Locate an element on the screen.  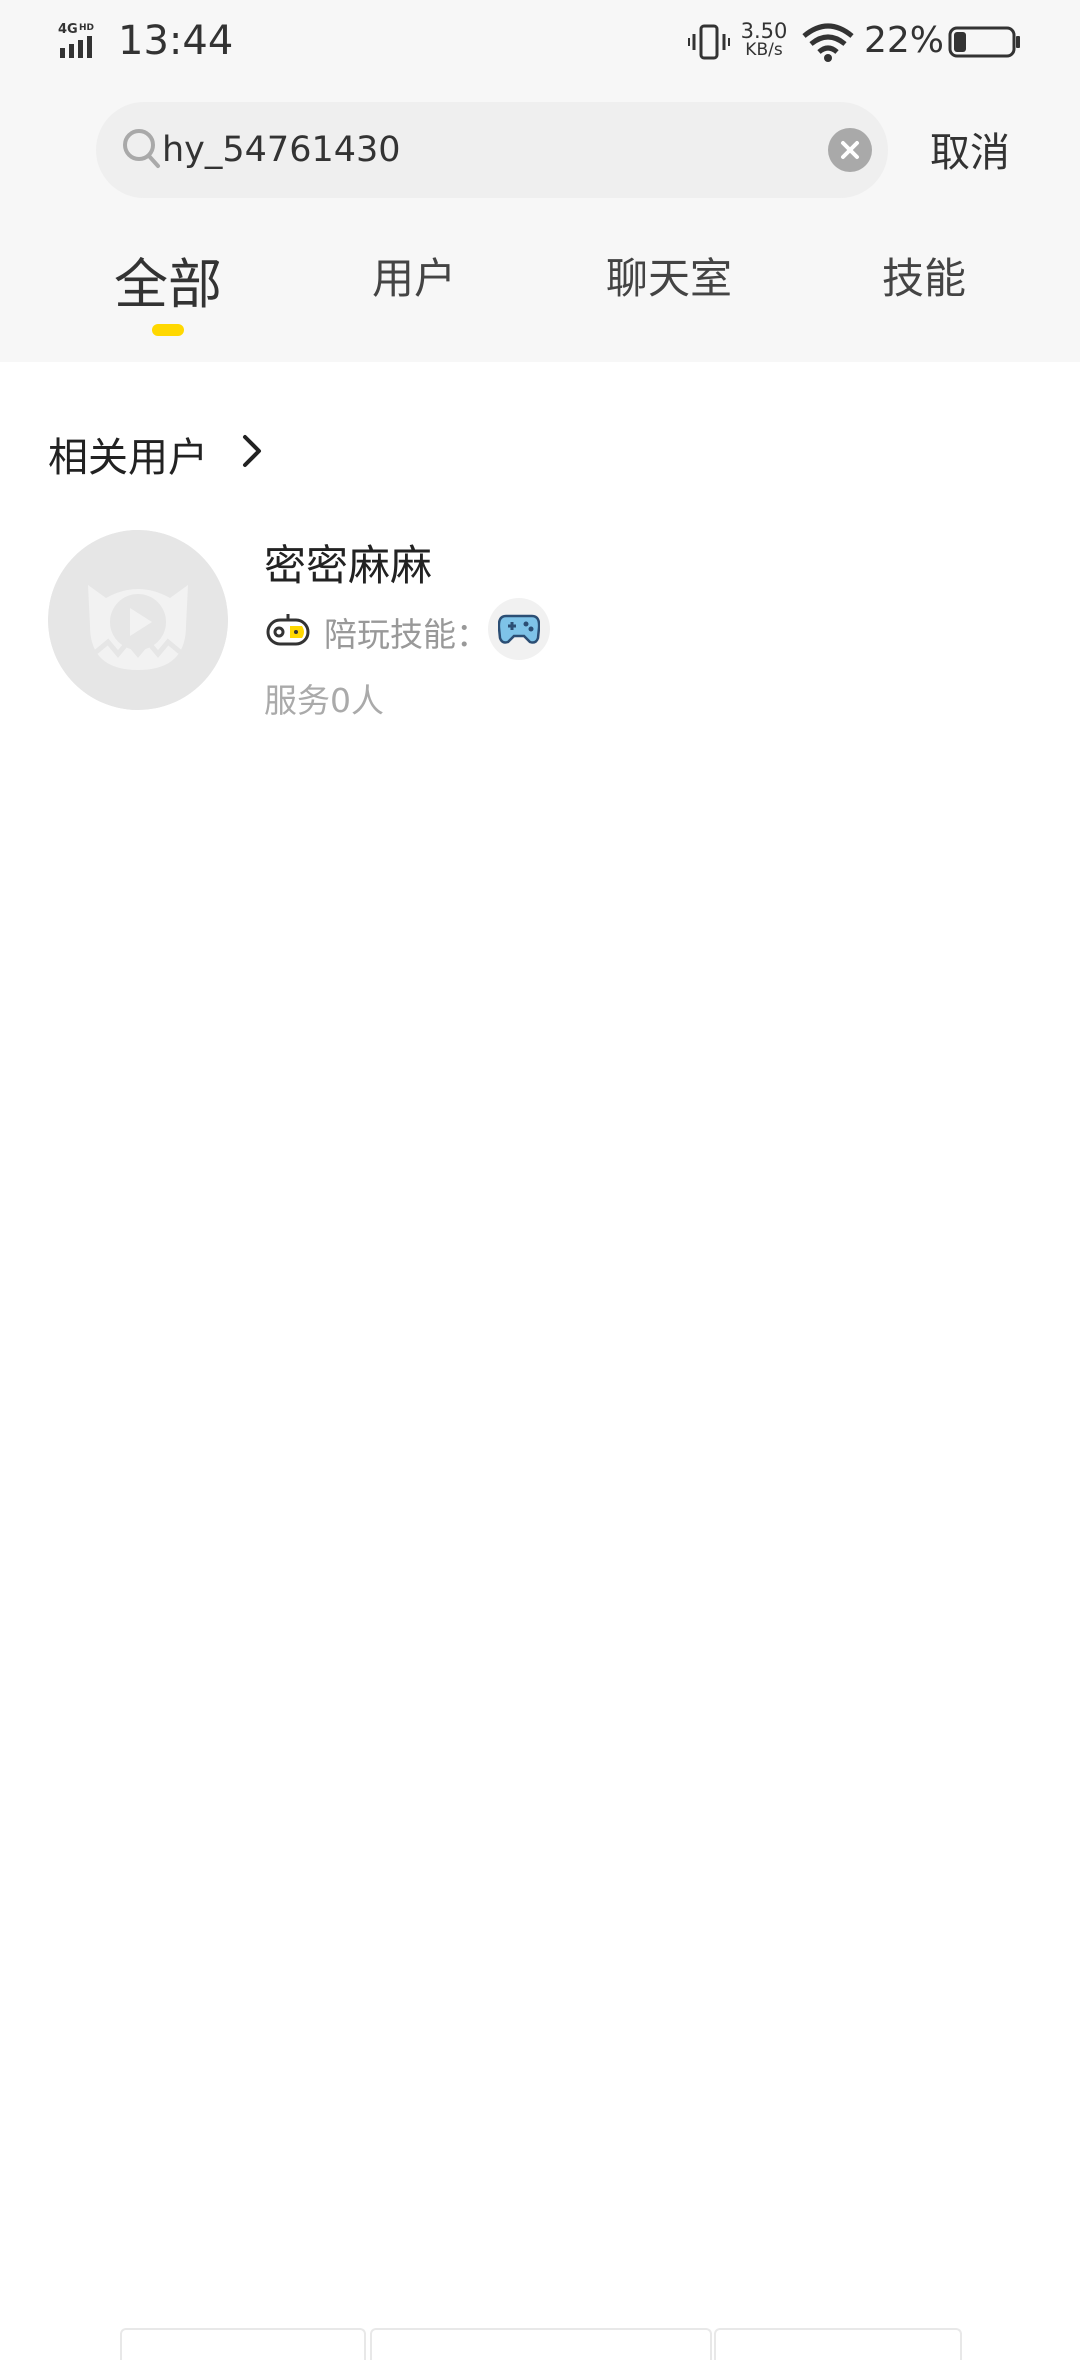
network-speed: 3.50 KB/s is located at coordinates (764, 39).